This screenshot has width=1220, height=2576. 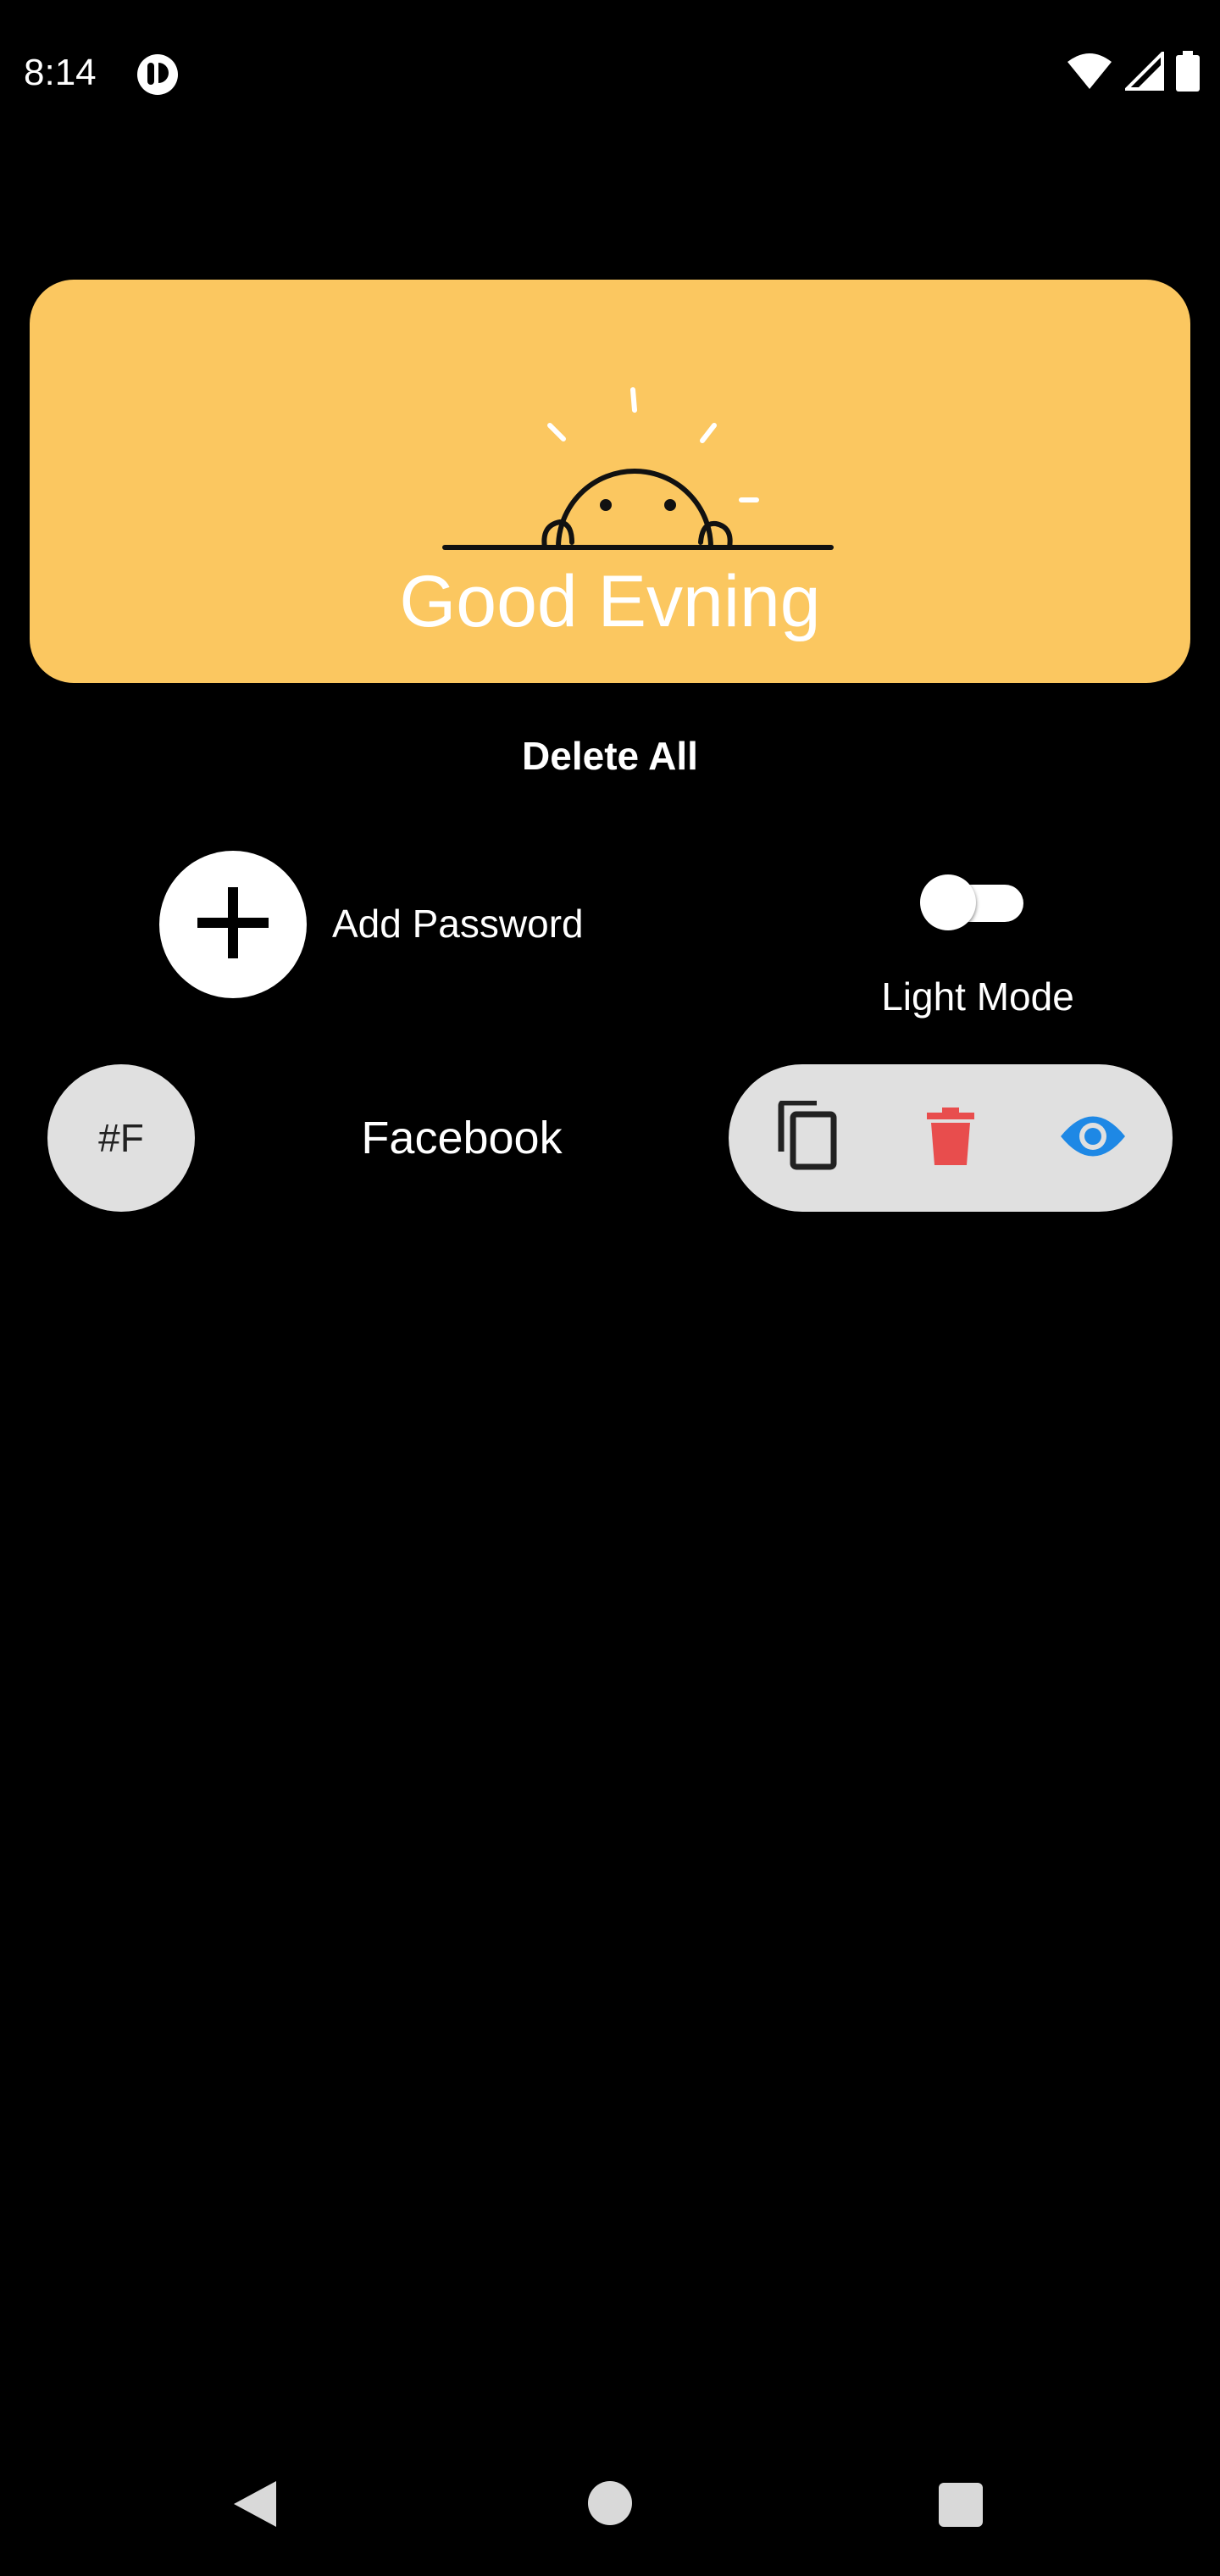 What do you see at coordinates (948, 902) in the screenshot?
I see `toggle-knob` at bounding box center [948, 902].